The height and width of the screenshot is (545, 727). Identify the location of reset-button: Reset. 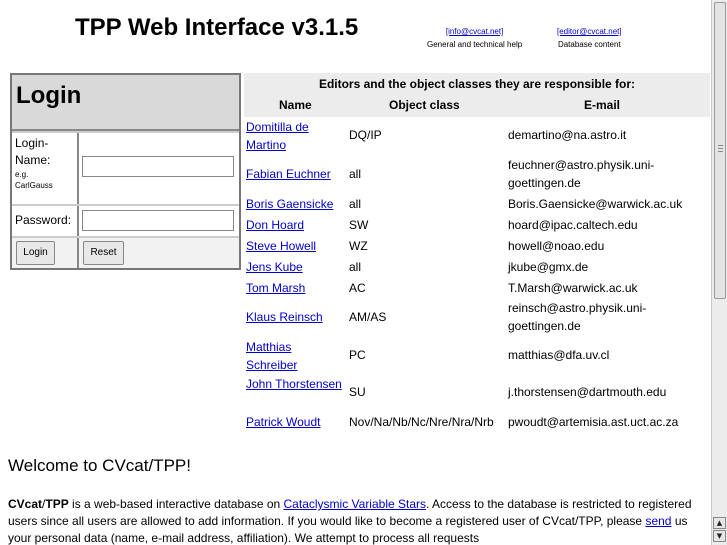
(103, 253).